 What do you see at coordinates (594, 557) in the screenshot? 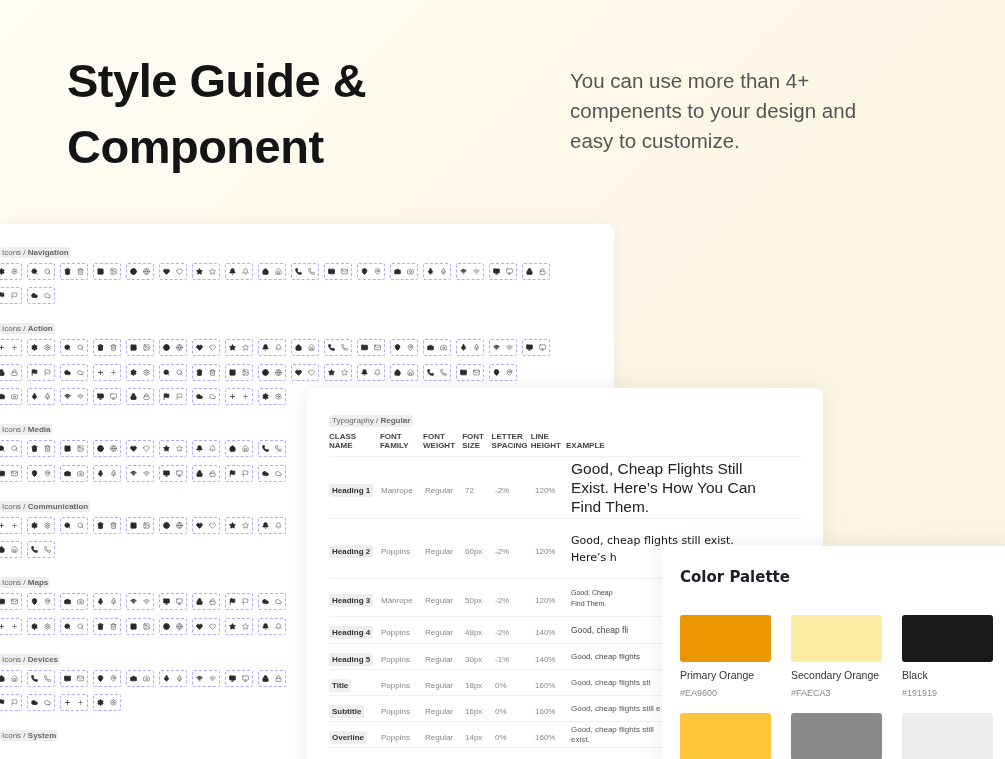
I see `example-text: Here’s h` at bounding box center [594, 557].